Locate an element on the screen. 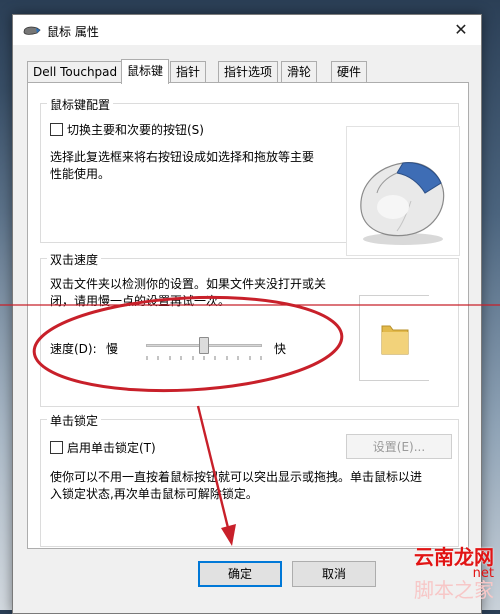 This screenshot has height=614, width=500. speed-label: 速度(D): is located at coordinates (73, 349).